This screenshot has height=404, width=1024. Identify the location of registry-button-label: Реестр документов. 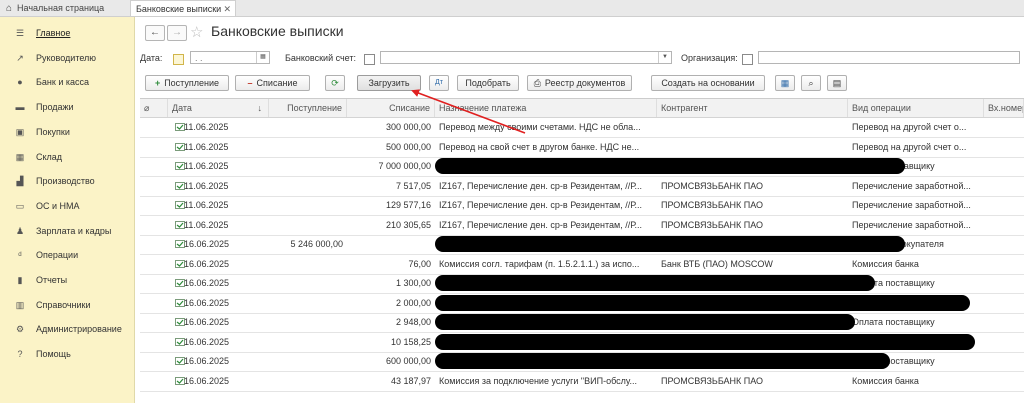
(585, 83).